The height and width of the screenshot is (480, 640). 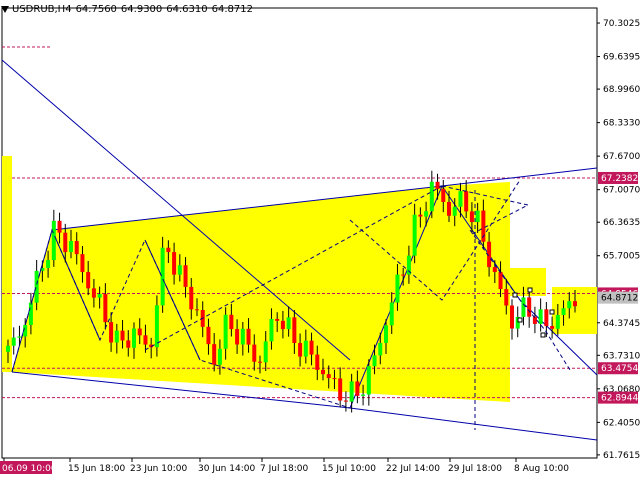 I want to click on low-value: 64.6310, so click(x=187, y=9).